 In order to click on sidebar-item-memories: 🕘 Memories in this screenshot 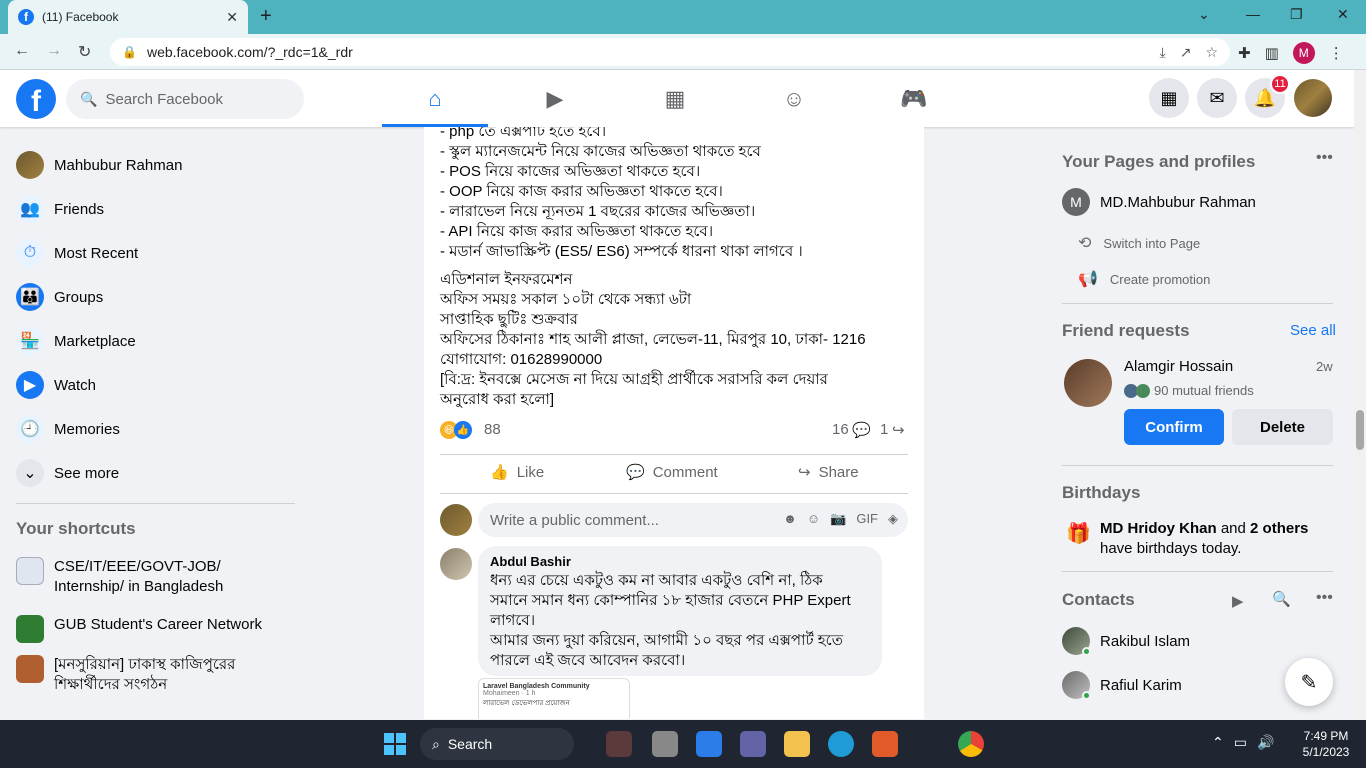, I will do `click(148, 429)`.